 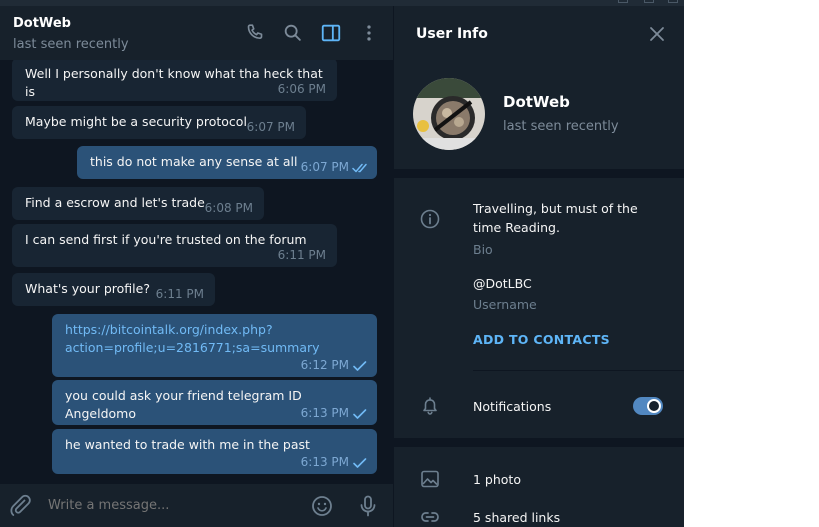 What do you see at coordinates (293, 33) in the screenshot?
I see `search-icon` at bounding box center [293, 33].